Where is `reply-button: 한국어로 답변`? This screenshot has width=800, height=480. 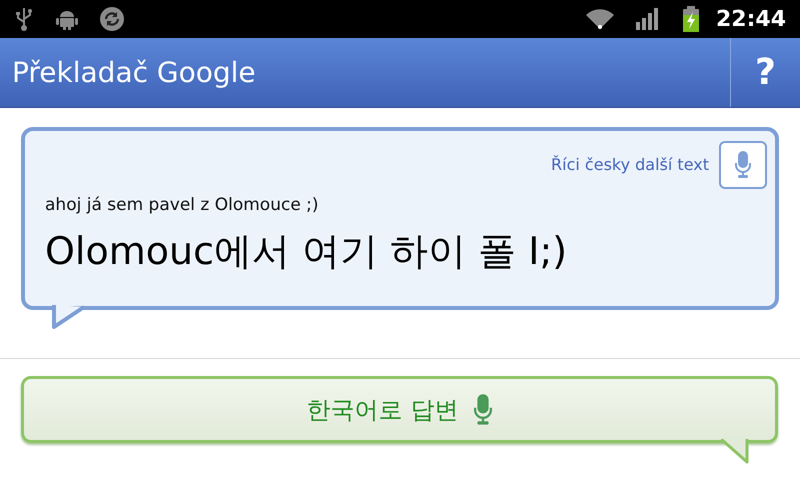 reply-button: 한국어로 답변 is located at coordinates (399, 409).